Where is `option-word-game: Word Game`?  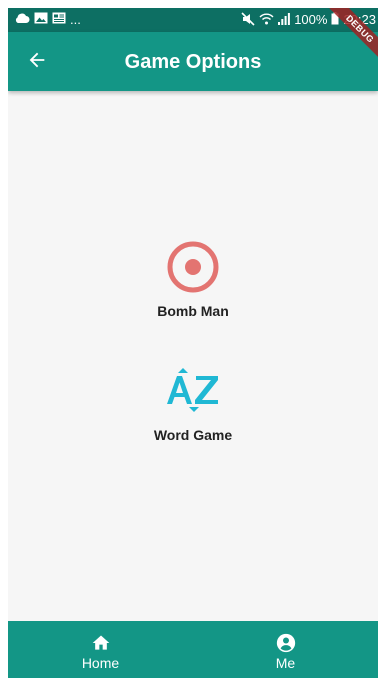 option-word-game: Word Game is located at coordinates (193, 403).